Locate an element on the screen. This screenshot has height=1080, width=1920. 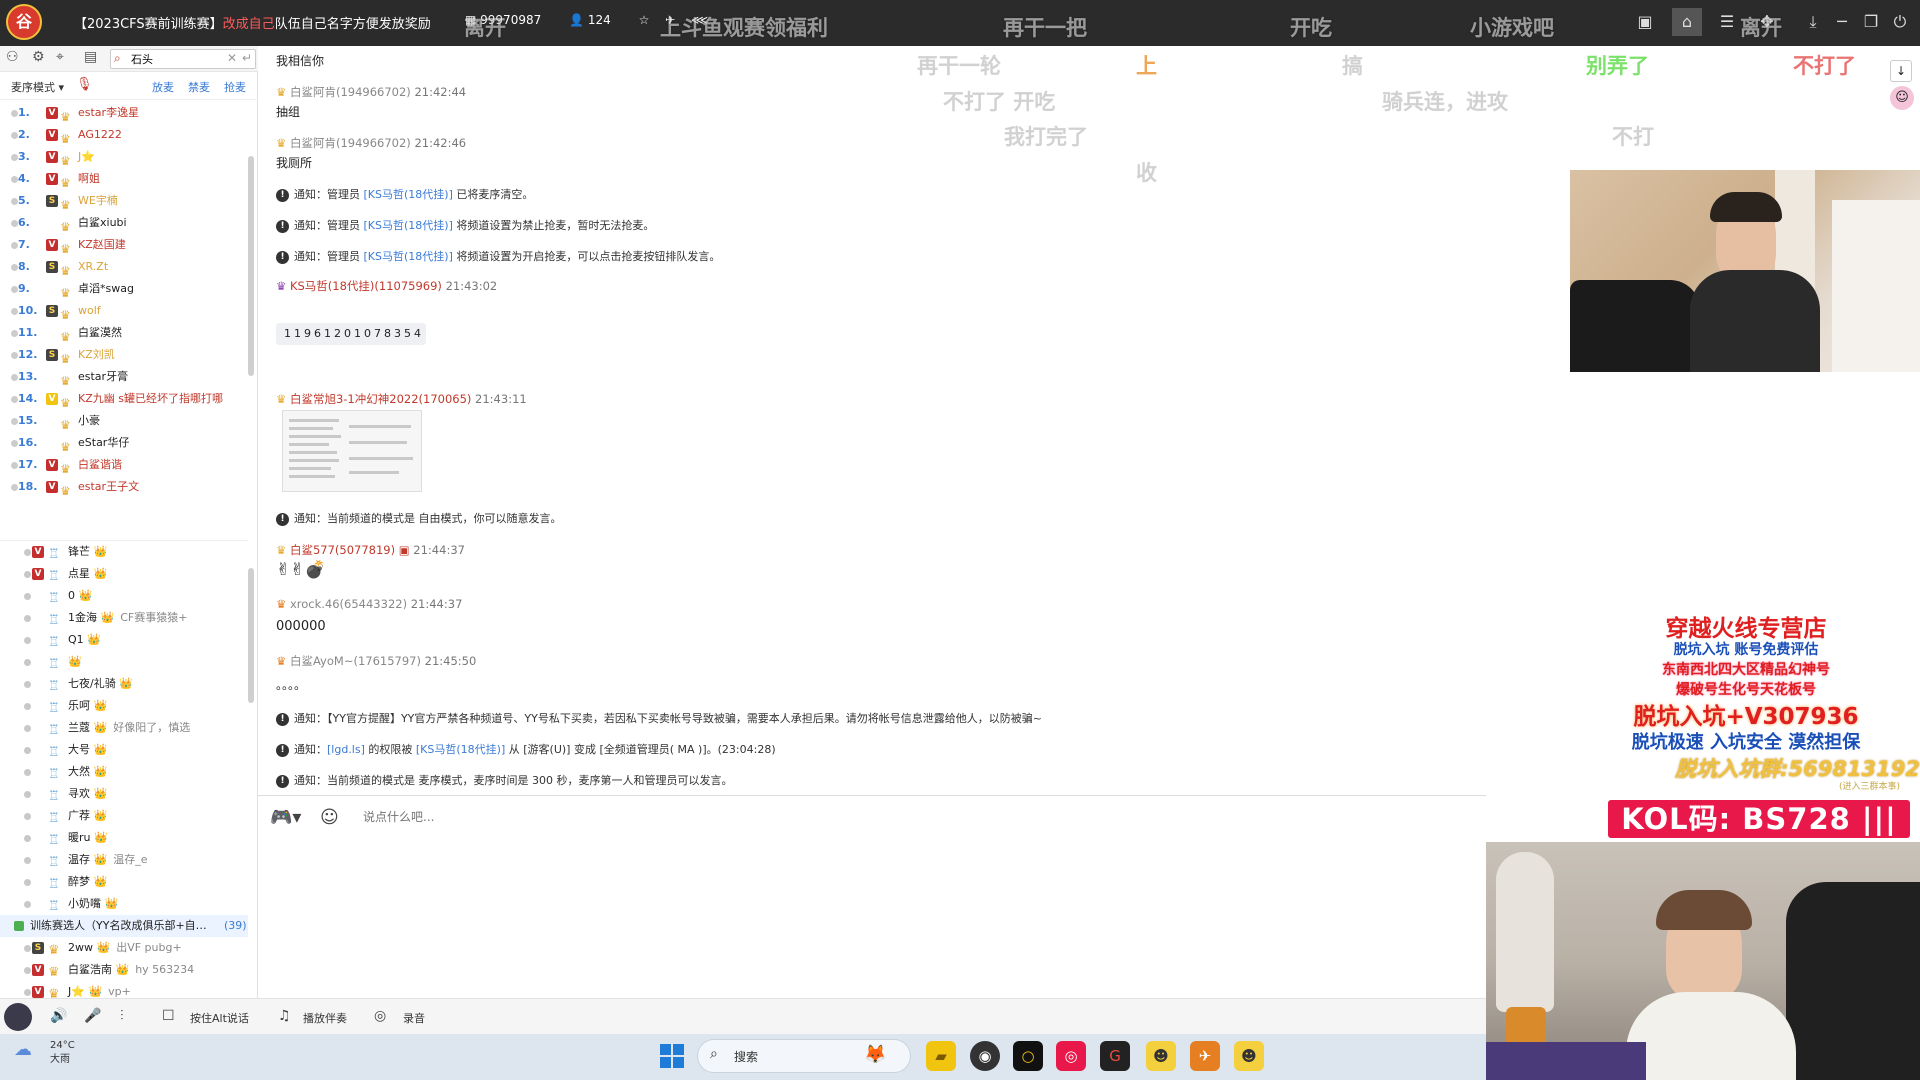
netease-music-icon: ◎ is located at coordinates (1071, 1056).